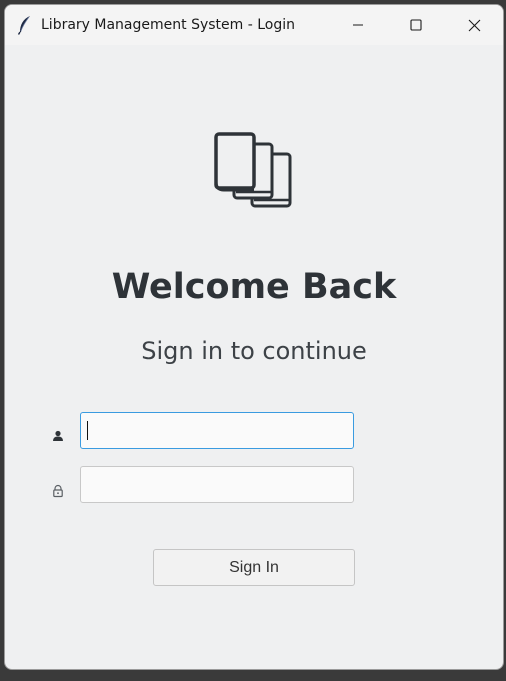 The width and height of the screenshot is (506, 681). I want to click on books-icon, so click(253, 170).